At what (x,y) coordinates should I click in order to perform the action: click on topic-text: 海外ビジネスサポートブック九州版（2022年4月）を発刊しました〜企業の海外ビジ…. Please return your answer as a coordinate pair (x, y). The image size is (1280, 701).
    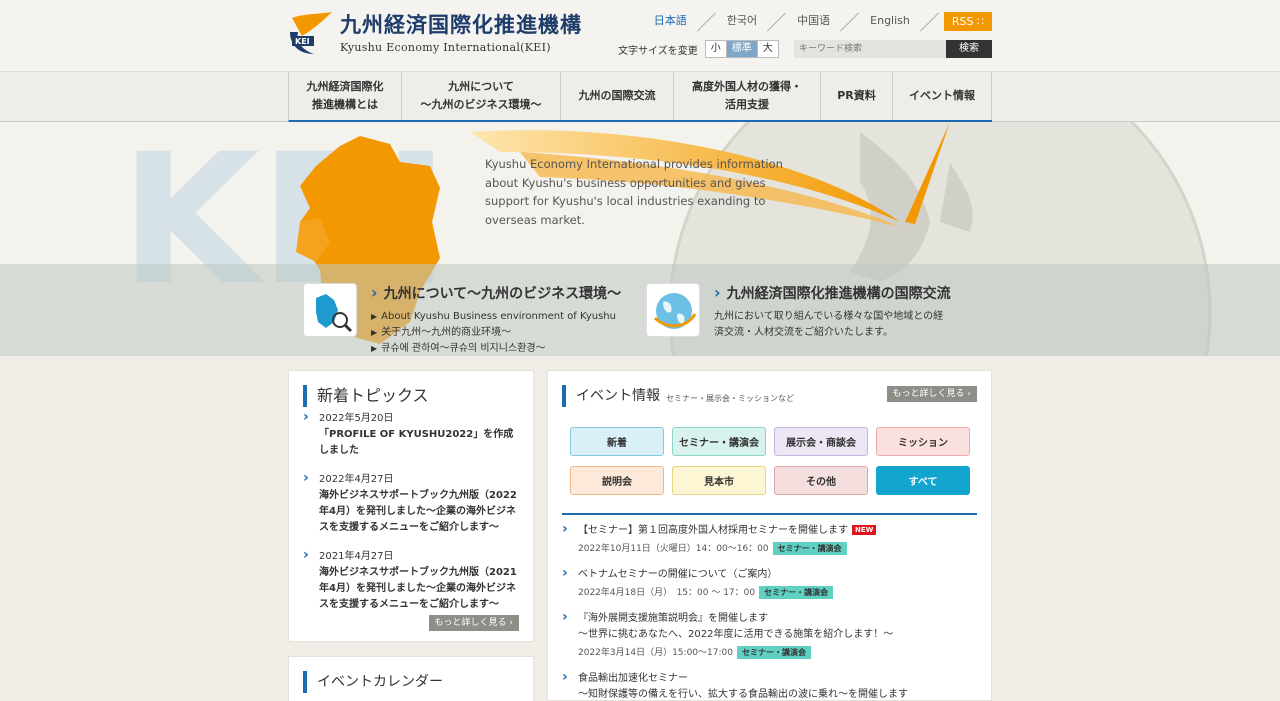
    Looking at the image, I should click on (418, 511).